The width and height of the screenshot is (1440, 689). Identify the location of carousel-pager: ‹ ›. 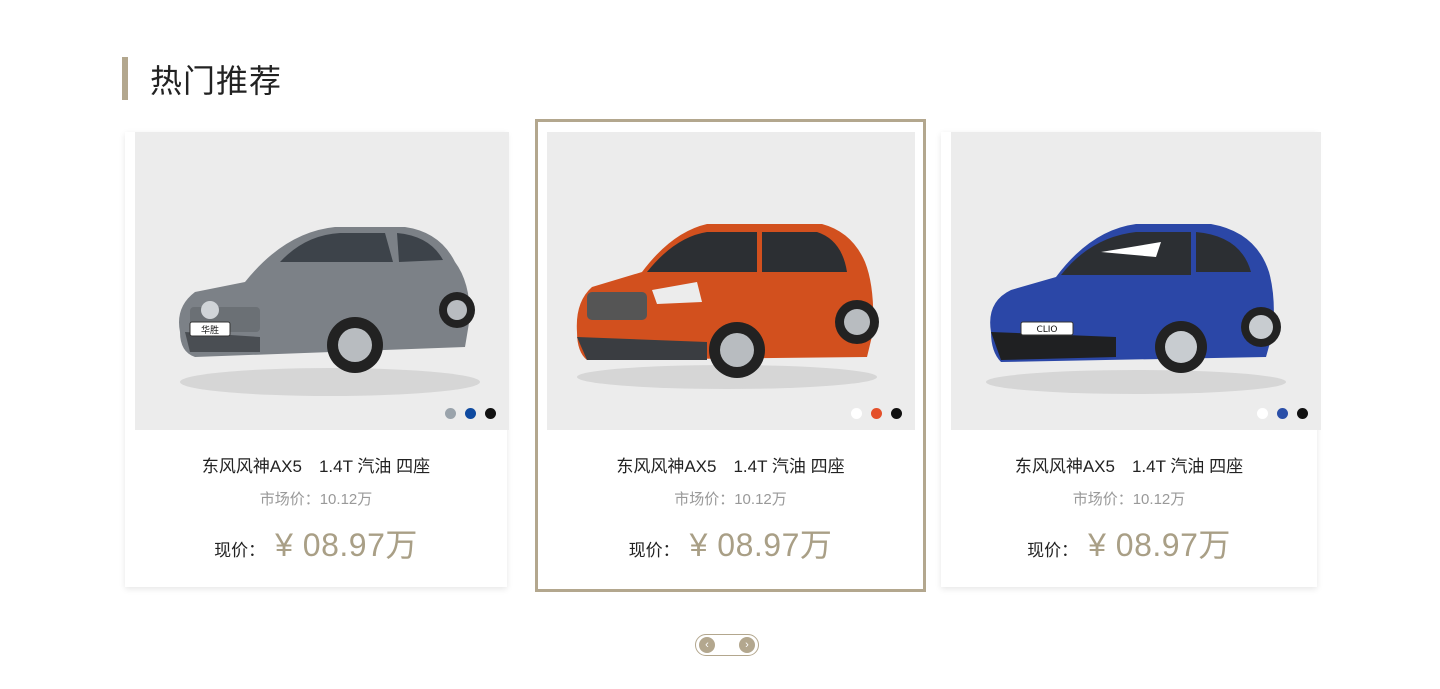
(727, 645).